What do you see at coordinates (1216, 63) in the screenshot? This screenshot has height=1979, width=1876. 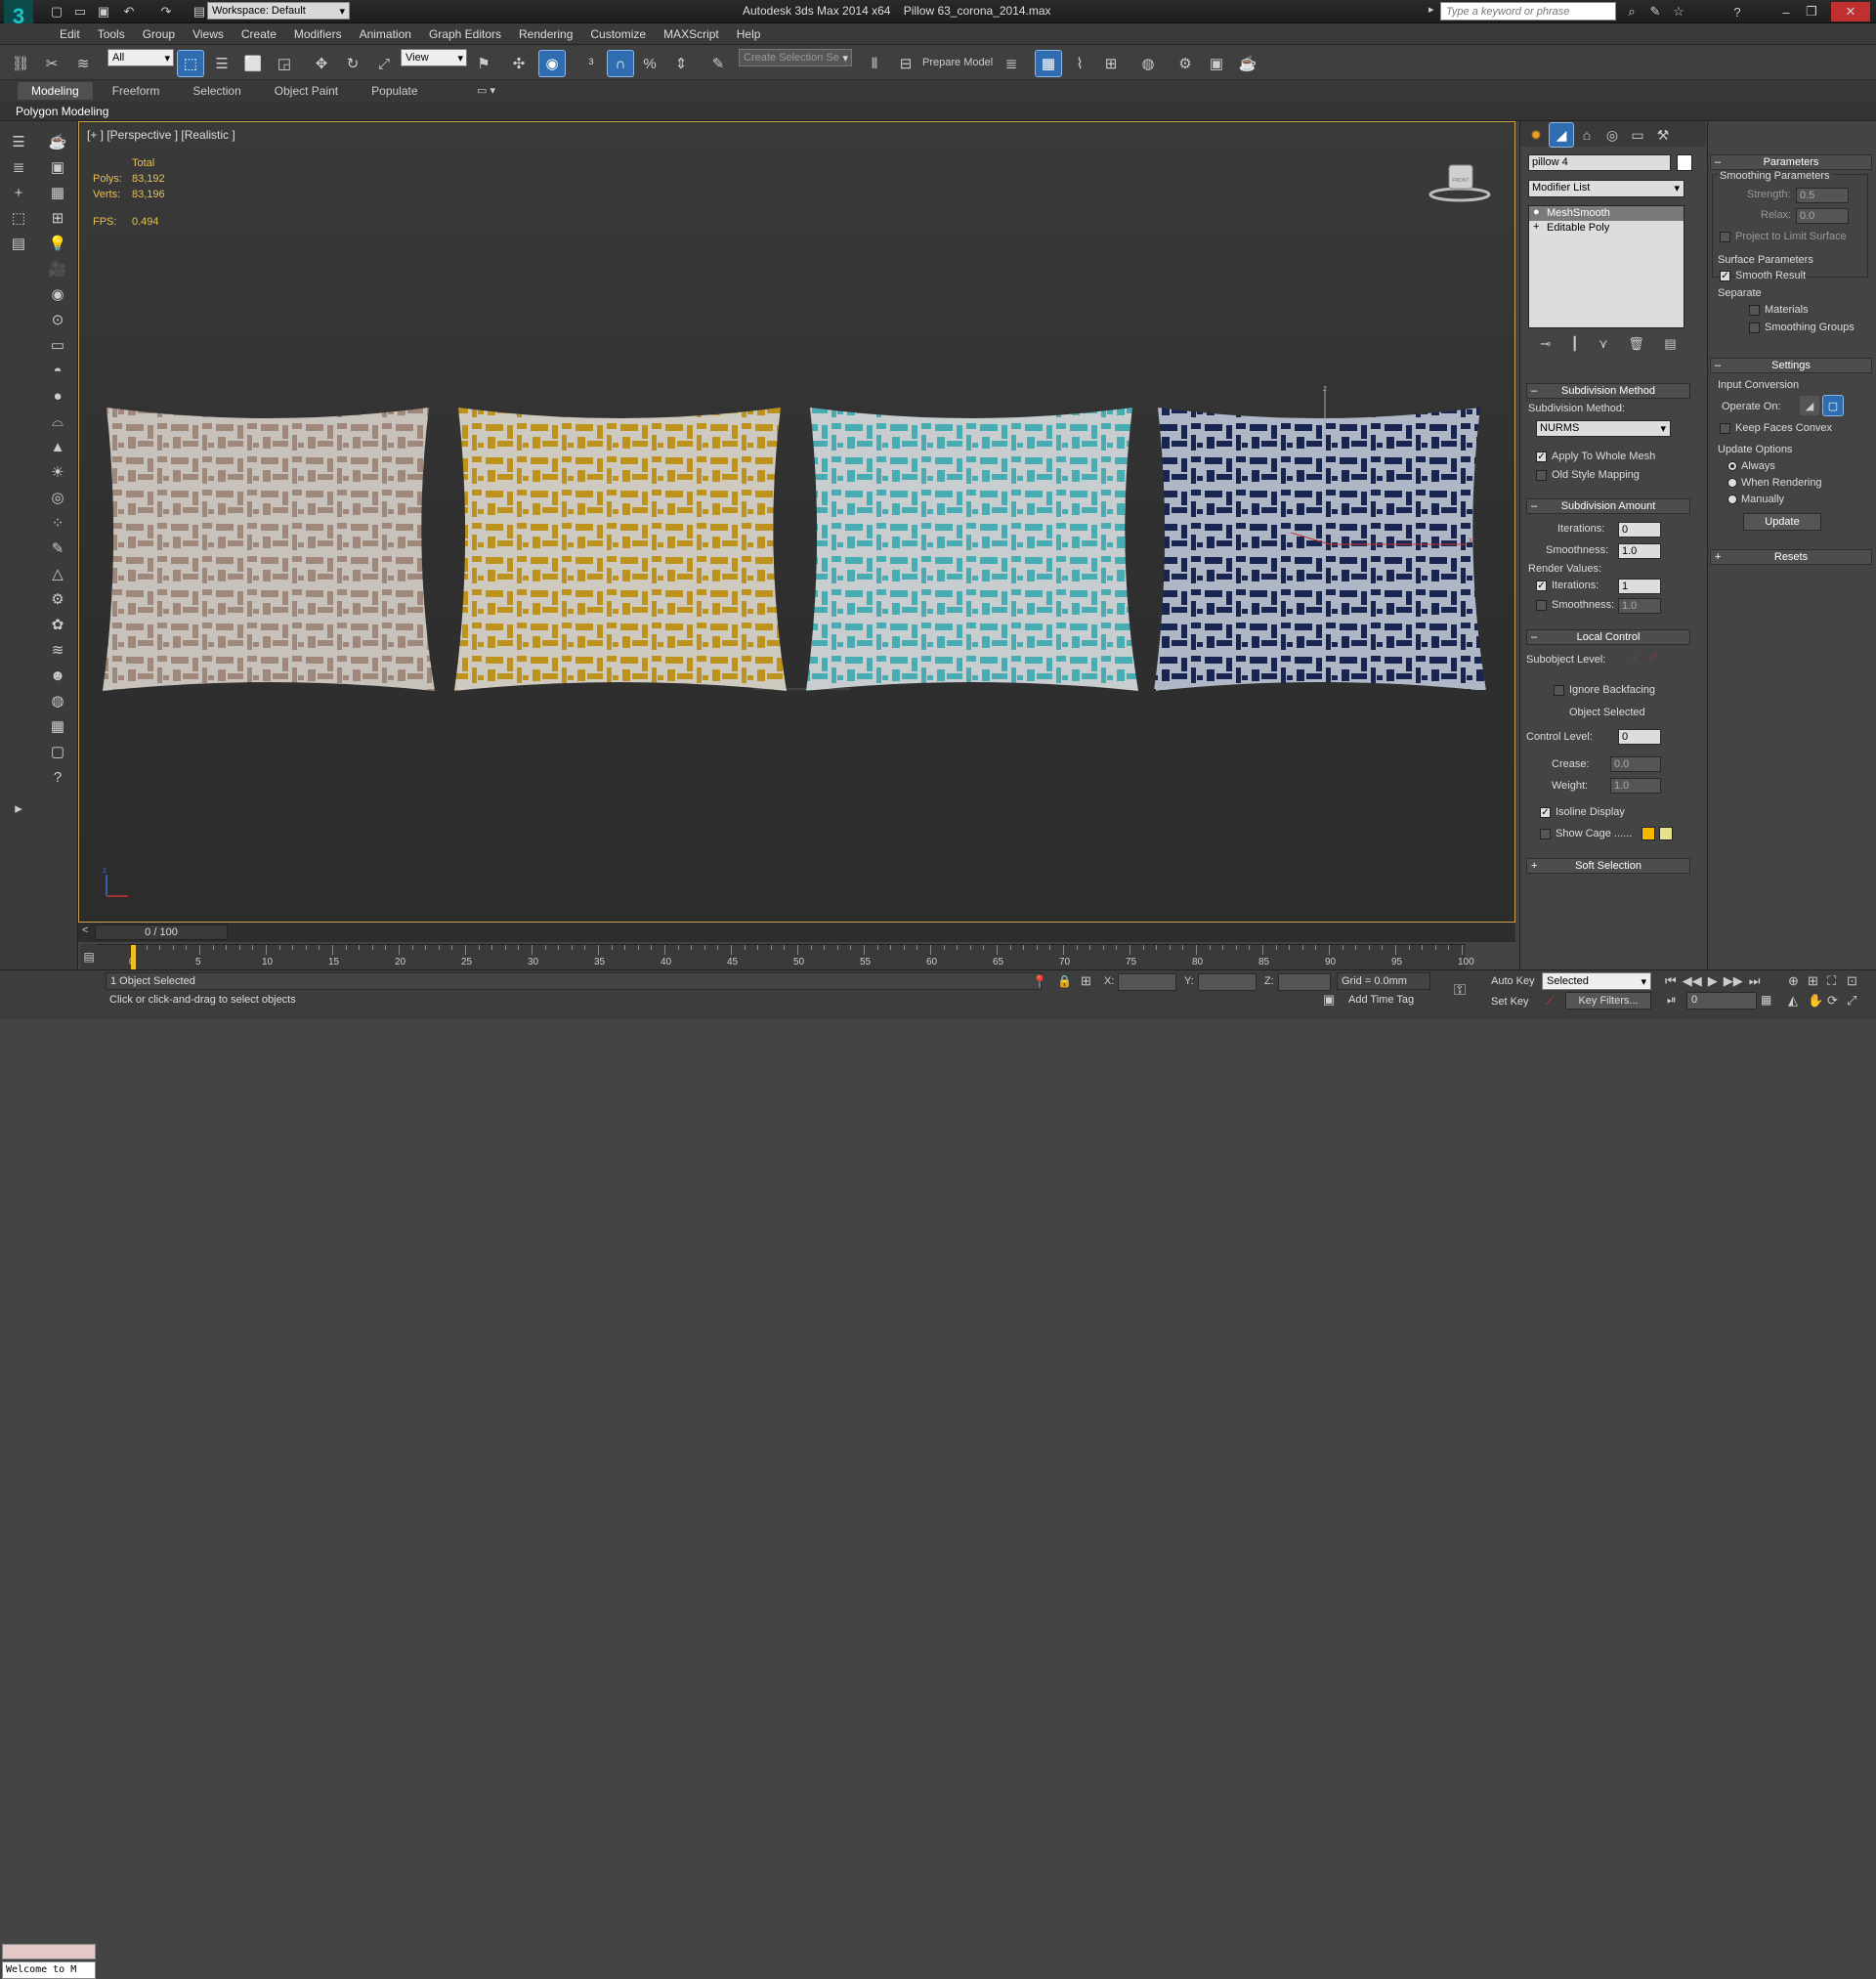 I see `render-frame-icon: ▣` at bounding box center [1216, 63].